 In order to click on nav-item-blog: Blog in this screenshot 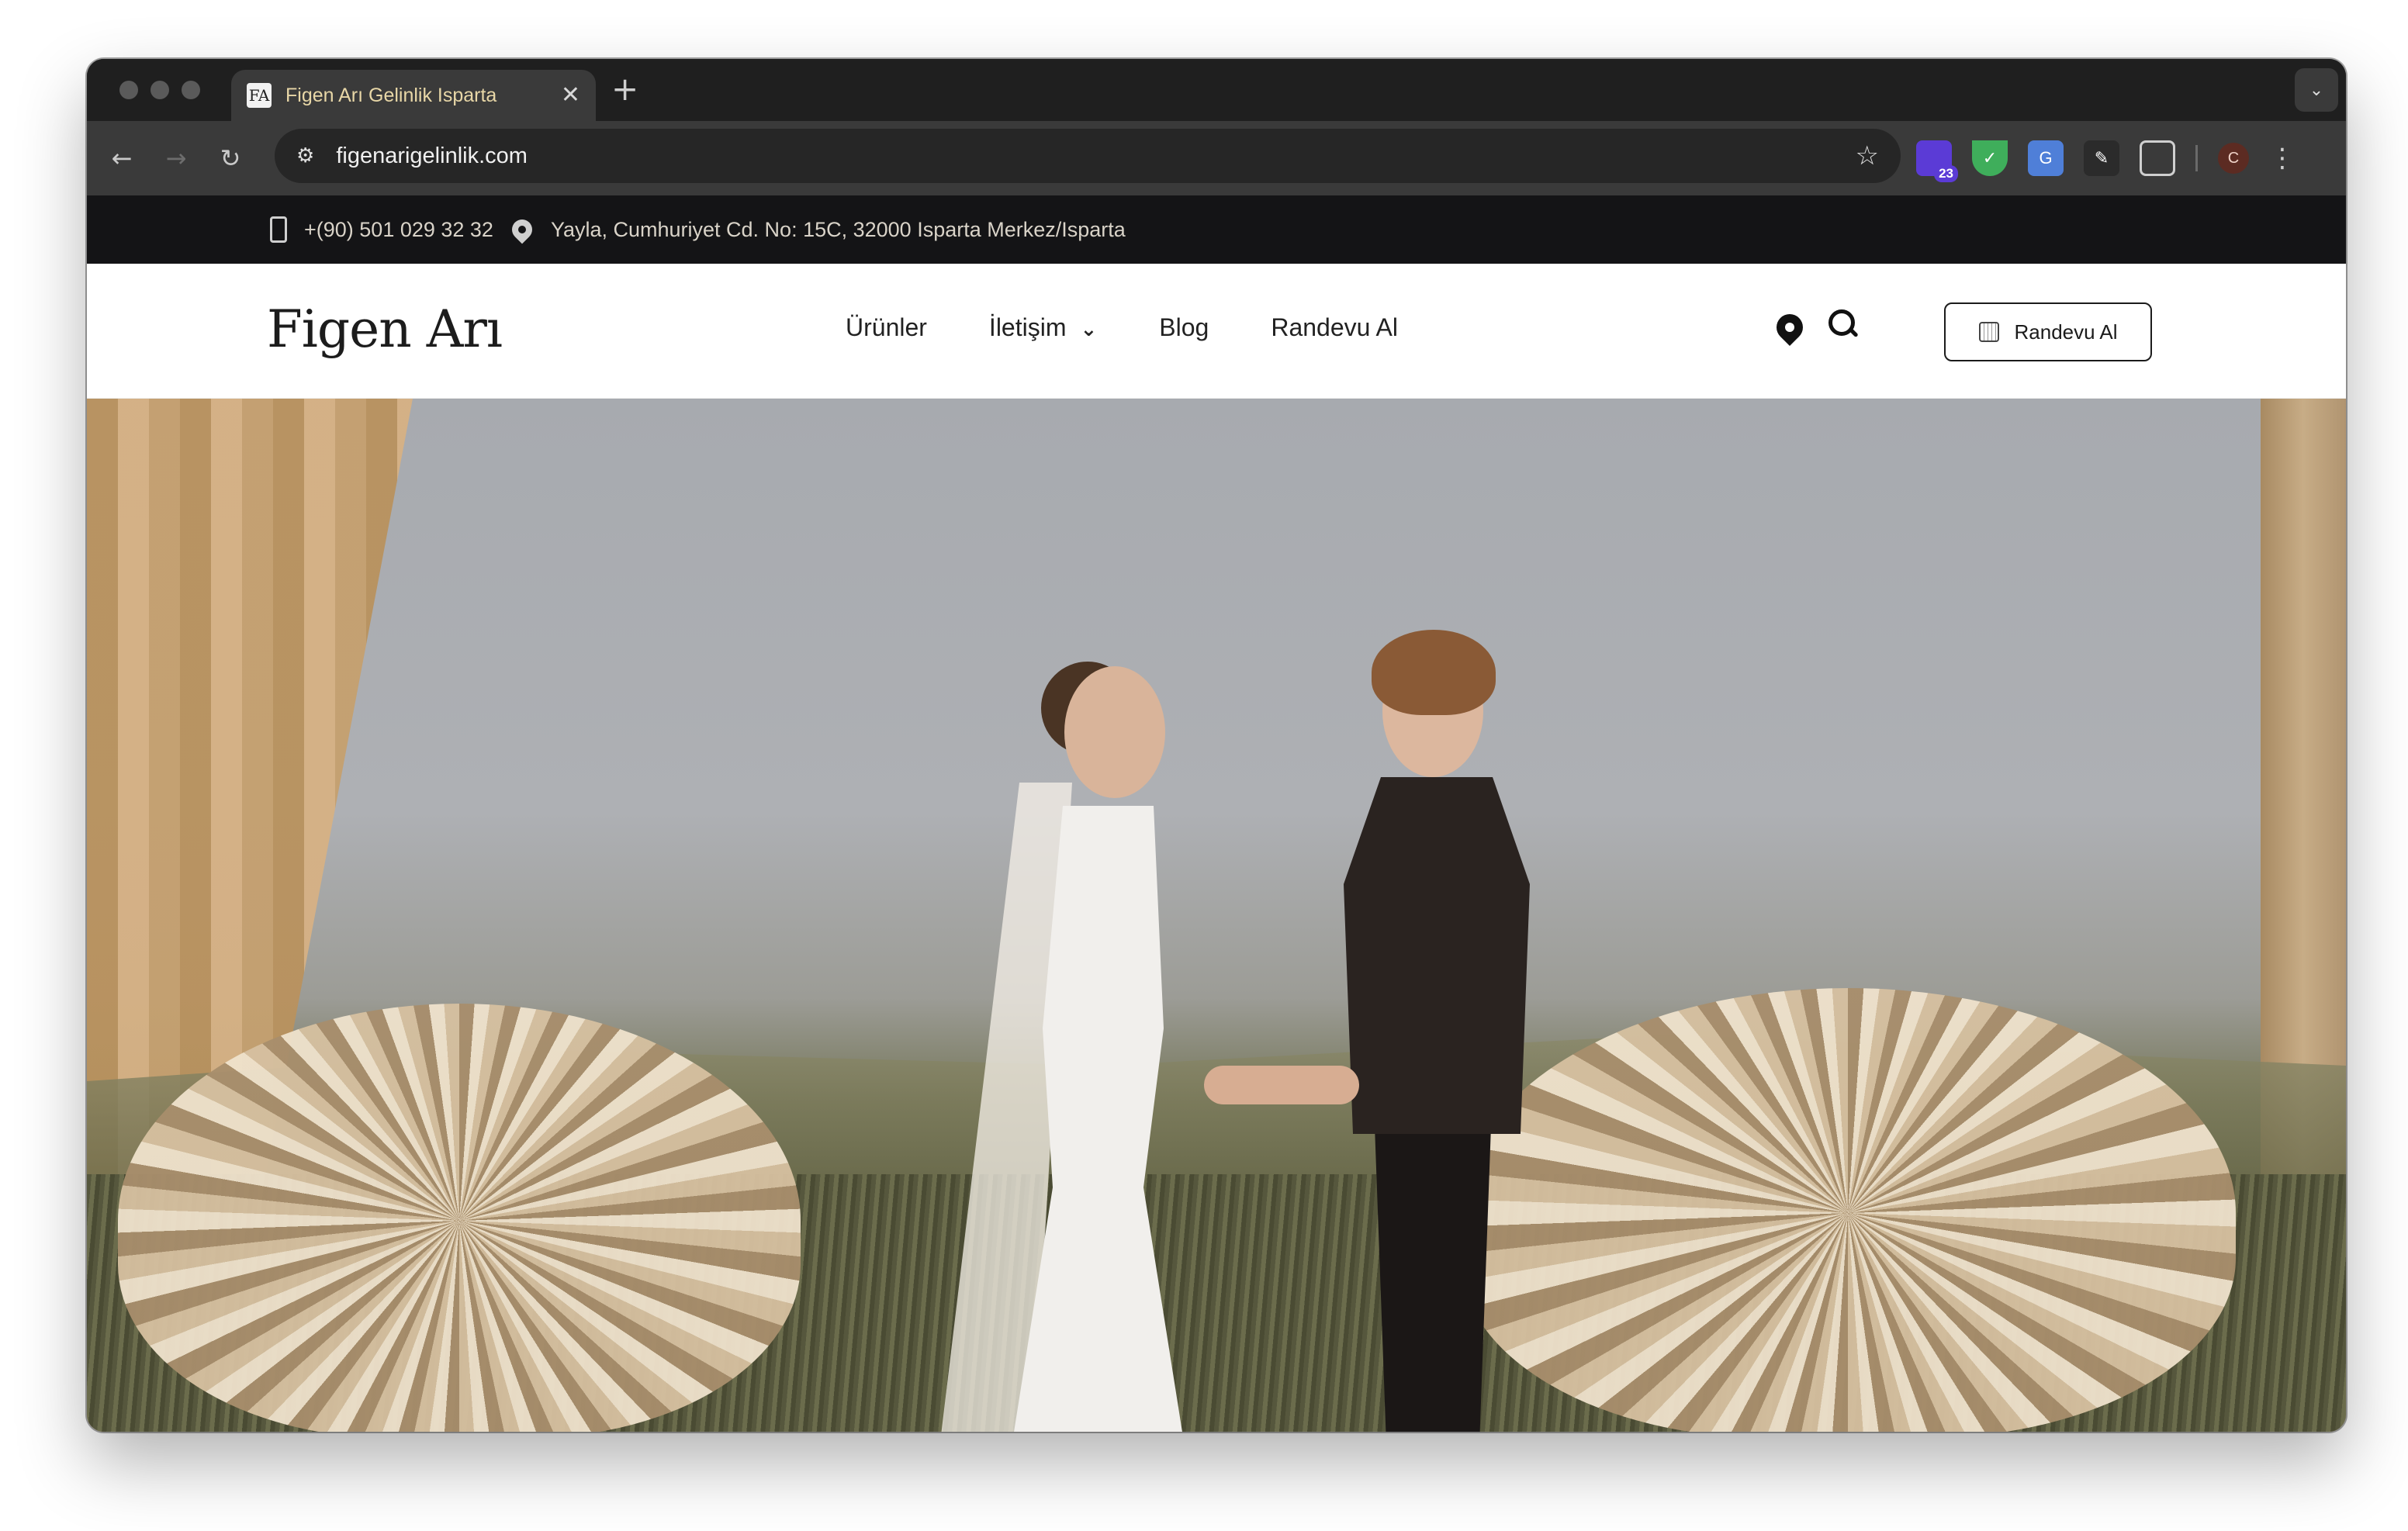, I will do `click(1184, 327)`.